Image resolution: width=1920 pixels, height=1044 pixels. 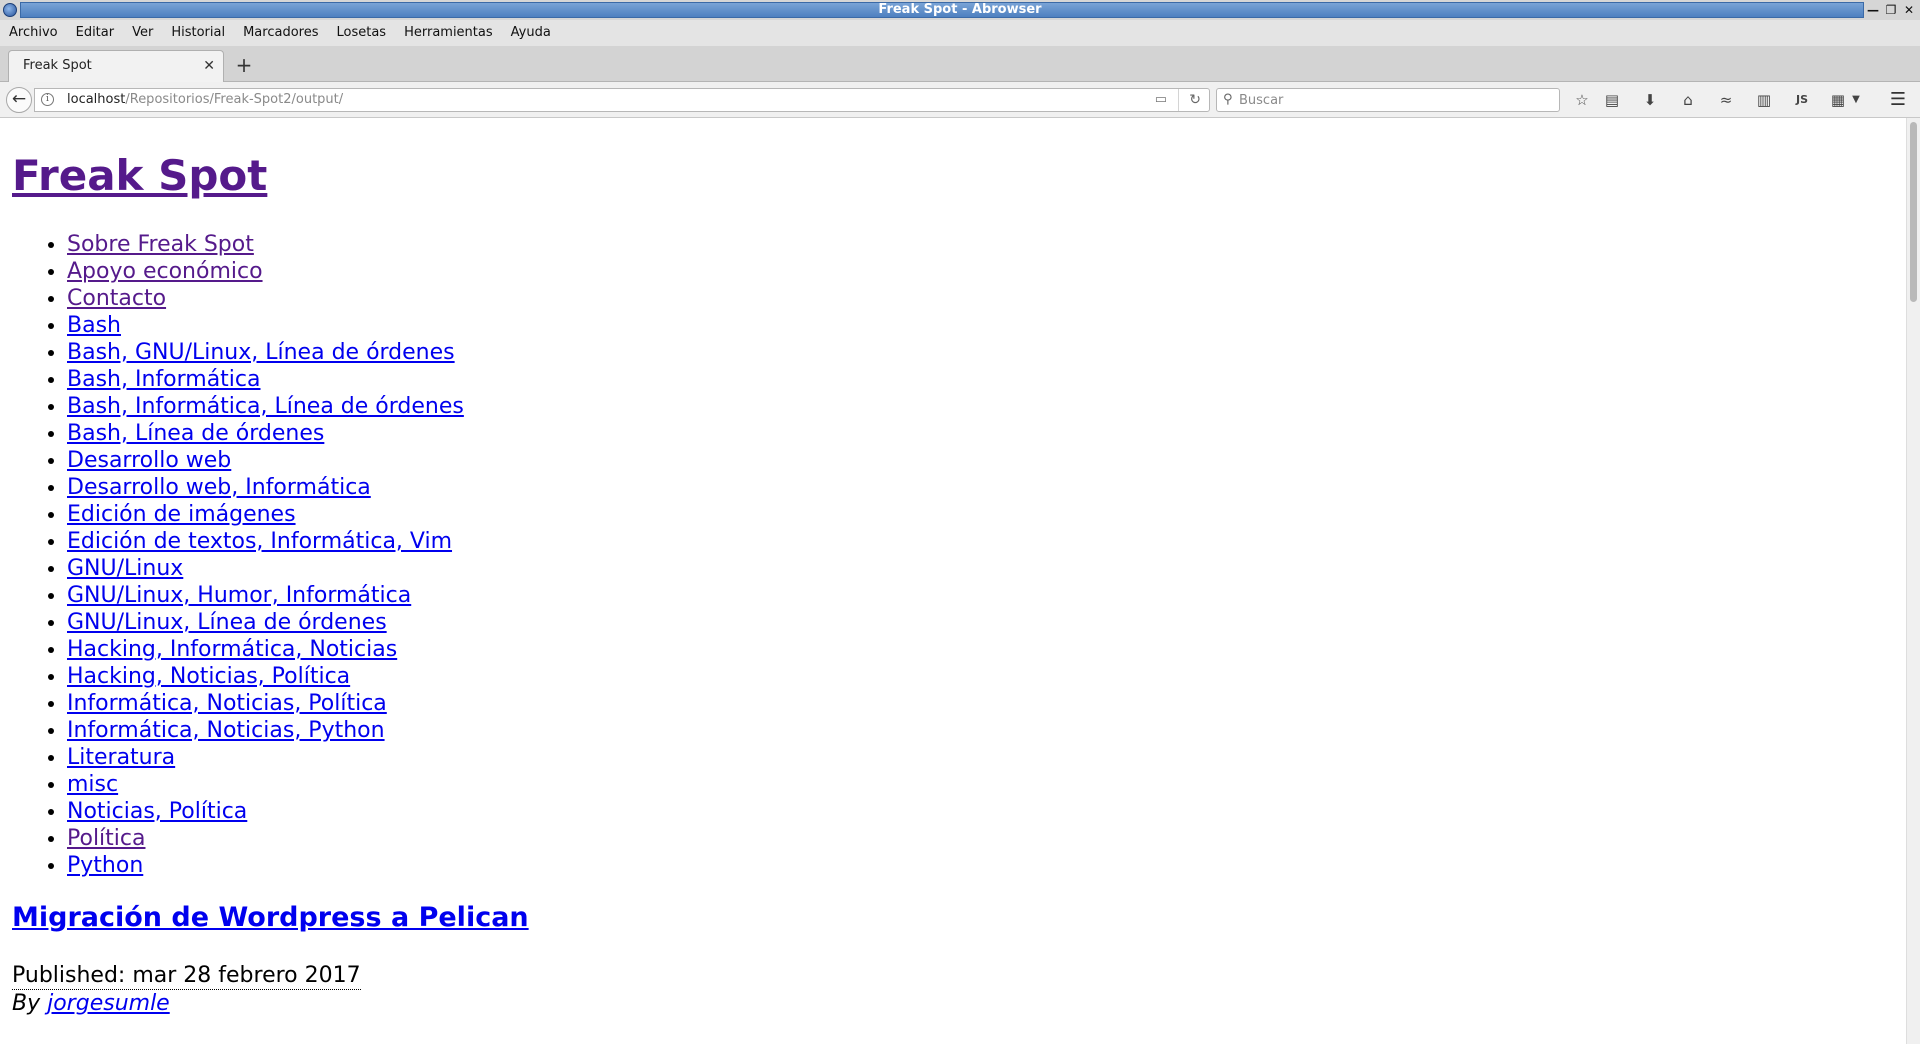 What do you see at coordinates (960, 64) in the screenshot?
I see `tab-strip: Freak Spot ✕ +` at bounding box center [960, 64].